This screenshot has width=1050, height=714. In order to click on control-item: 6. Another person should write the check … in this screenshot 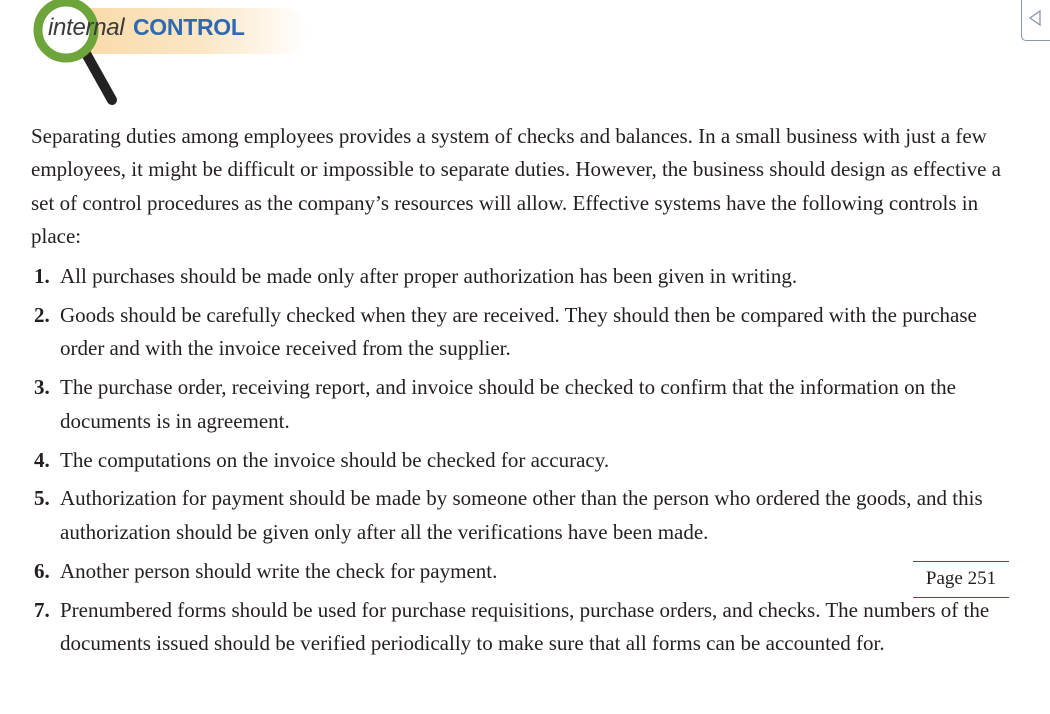, I will do `click(519, 571)`.